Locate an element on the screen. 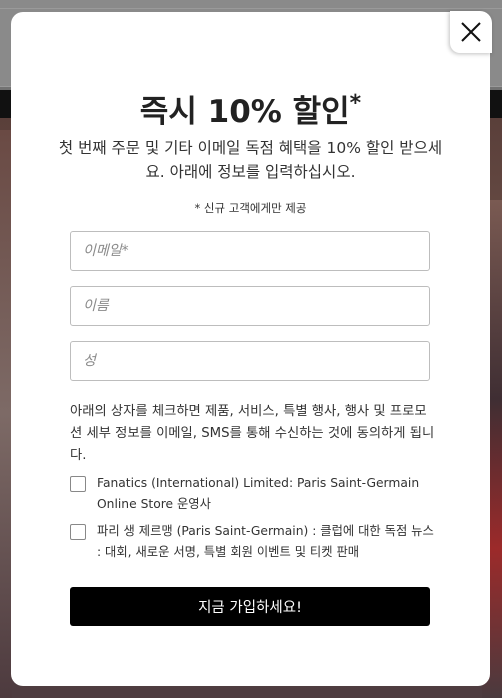 Image resolution: width=502 pixels, height=698 pixels. first-name-input is located at coordinates (250, 306).